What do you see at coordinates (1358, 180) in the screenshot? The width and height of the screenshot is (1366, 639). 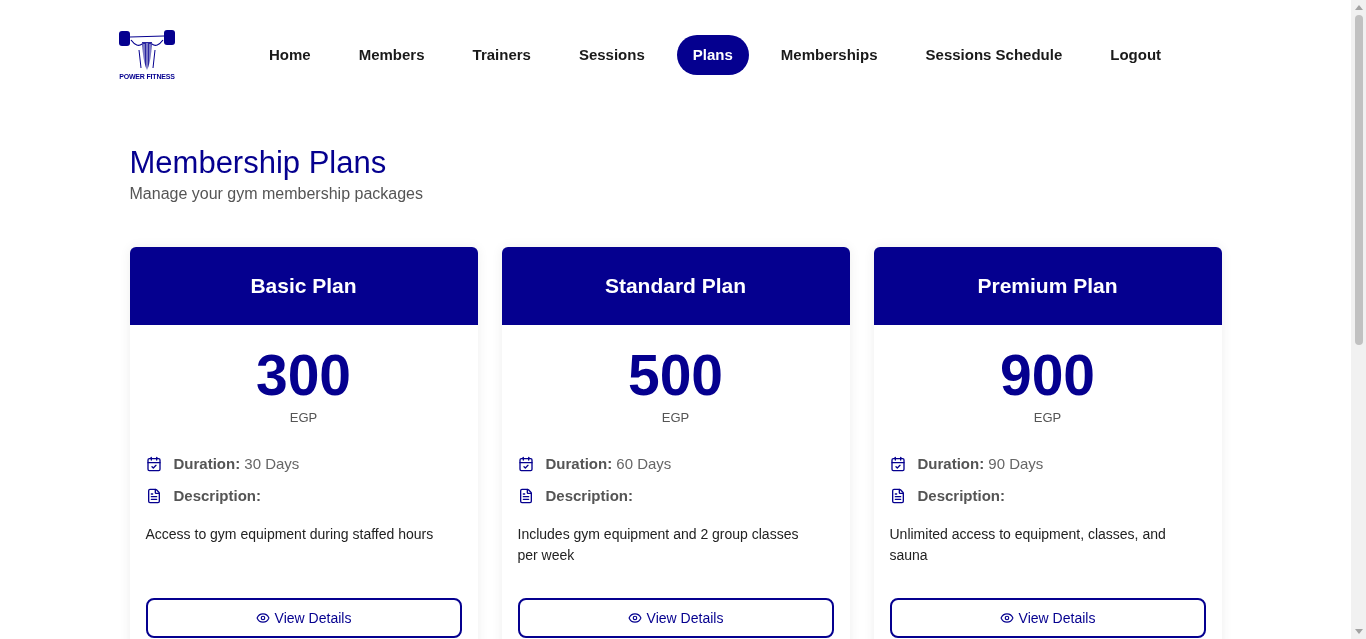 I see `scrollbar-thumb` at bounding box center [1358, 180].